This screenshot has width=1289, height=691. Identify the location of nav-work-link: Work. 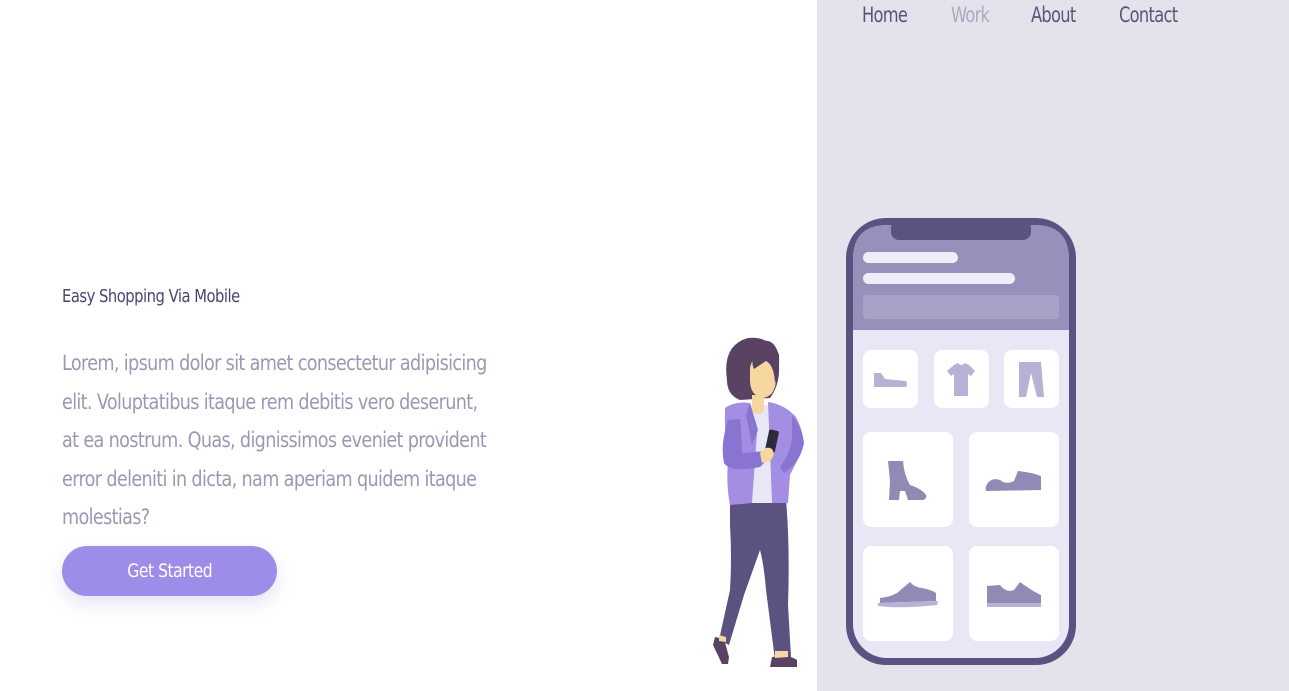
(970, 15).